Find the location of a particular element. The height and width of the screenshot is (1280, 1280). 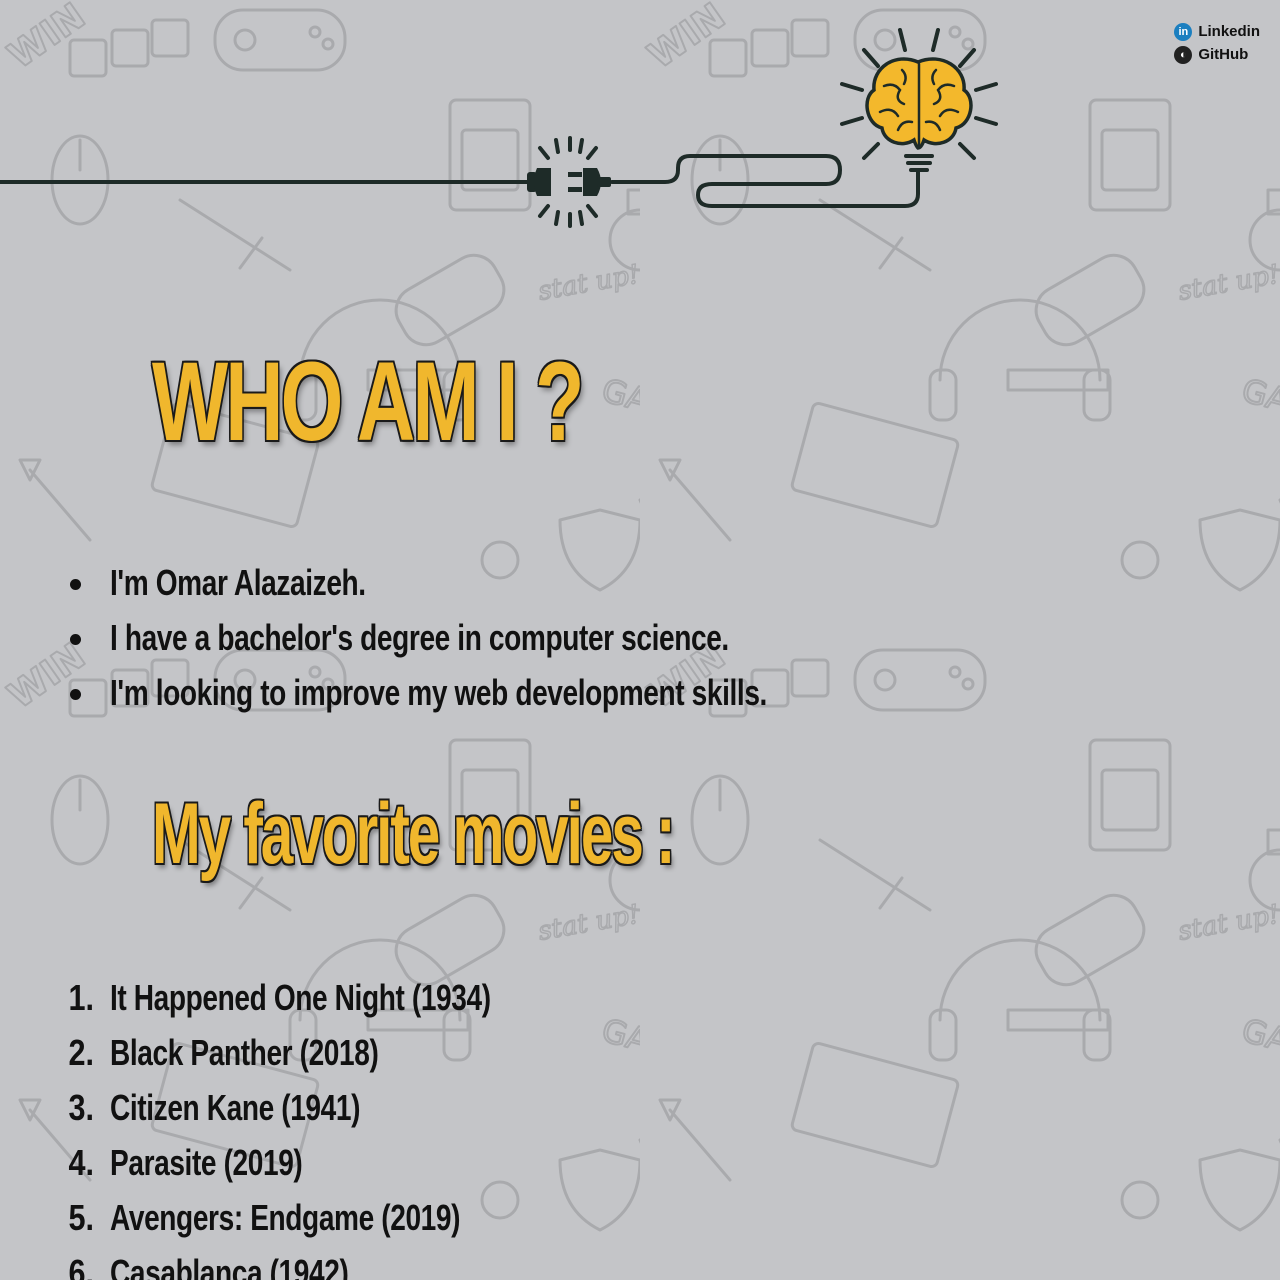

list-item: 1. It Happened One Night (1934) is located at coordinates (500, 997).